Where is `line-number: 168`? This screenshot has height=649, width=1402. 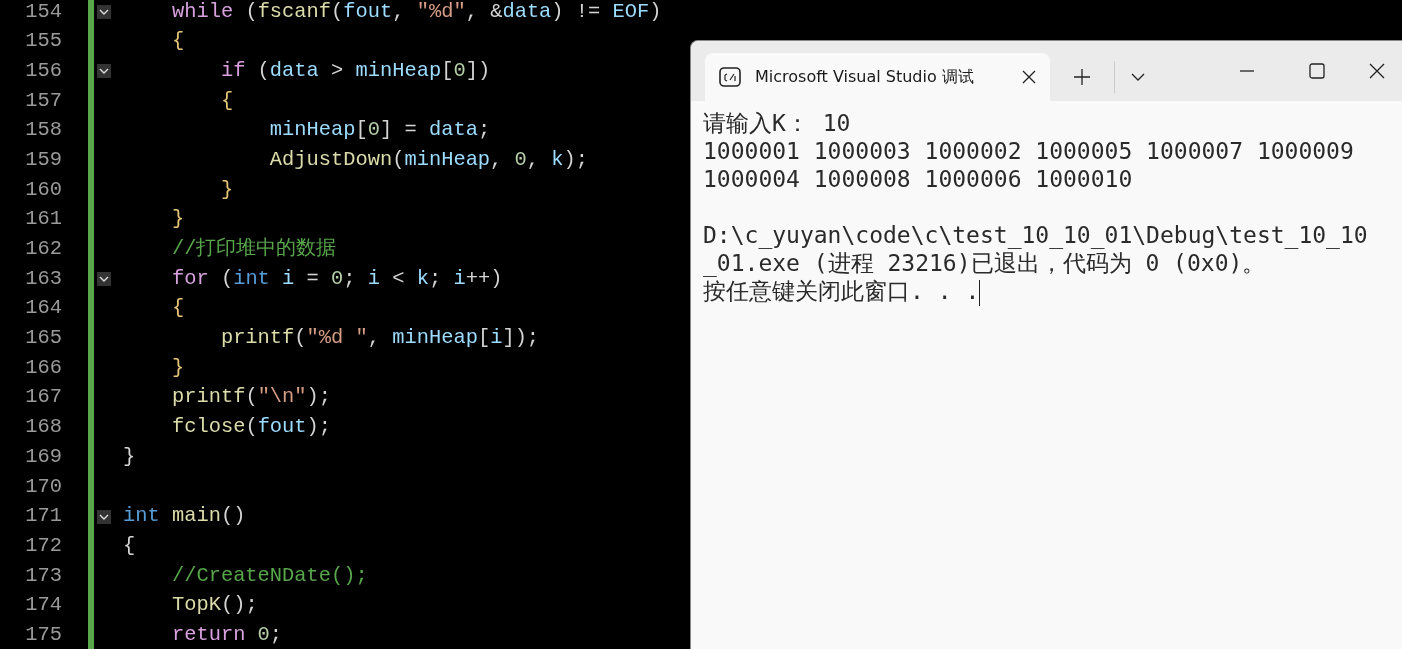
line-number: 168 is located at coordinates (43, 427).